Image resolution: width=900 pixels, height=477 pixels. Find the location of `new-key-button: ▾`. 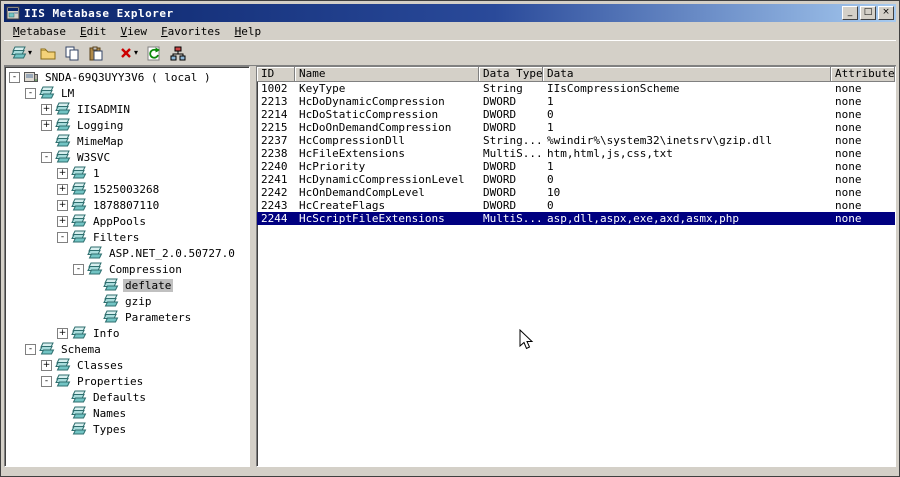

new-key-button: ▾ is located at coordinates (21, 53).